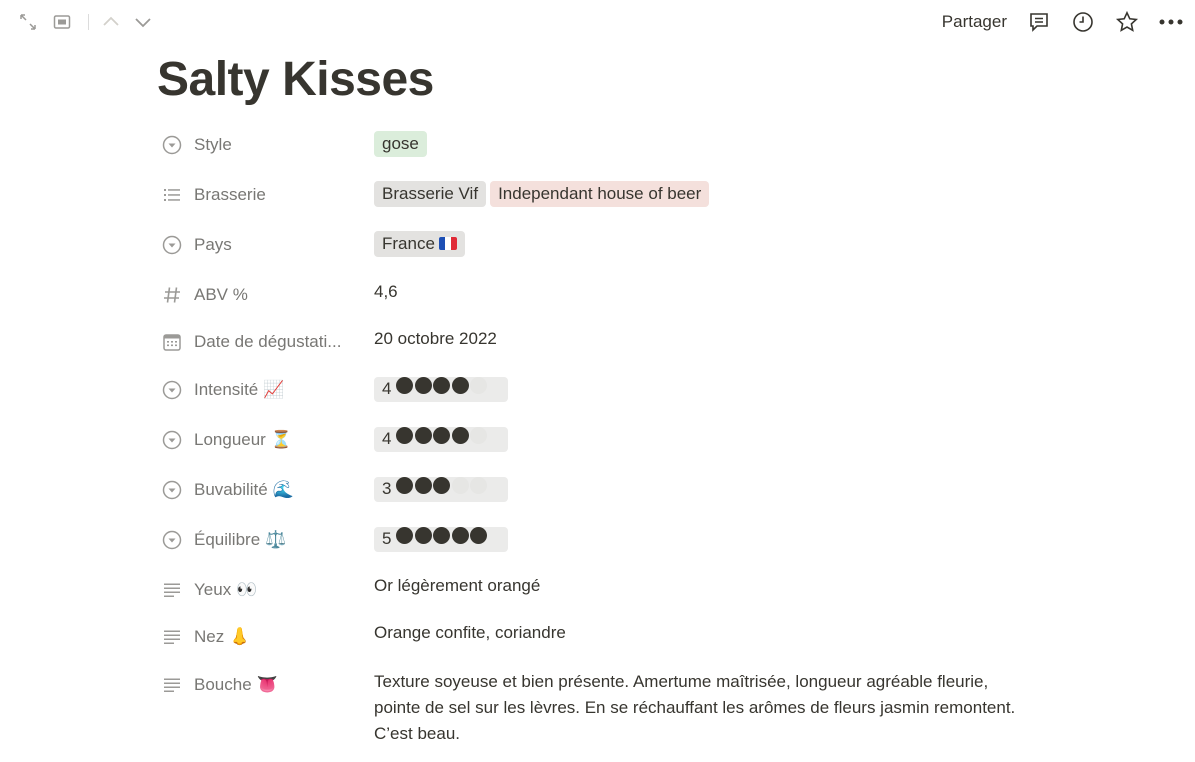  Describe the element at coordinates (172, 195) in the screenshot. I see `list-icon` at that location.